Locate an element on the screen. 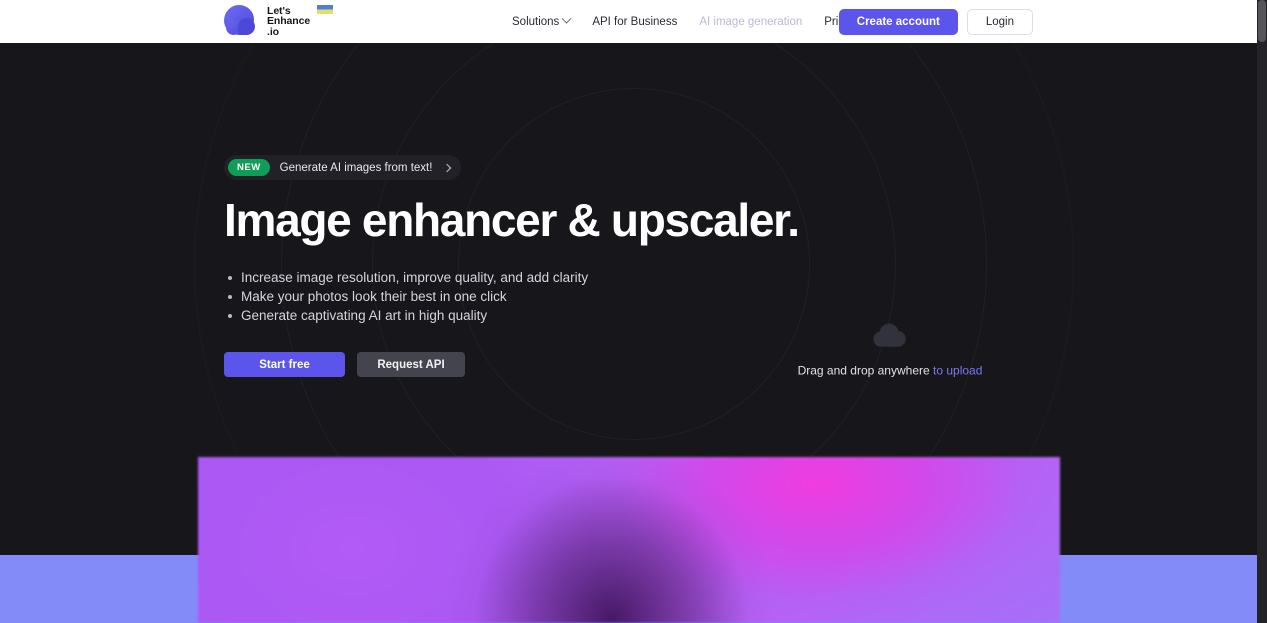  cloud-upload-icon is located at coordinates (890, 335).